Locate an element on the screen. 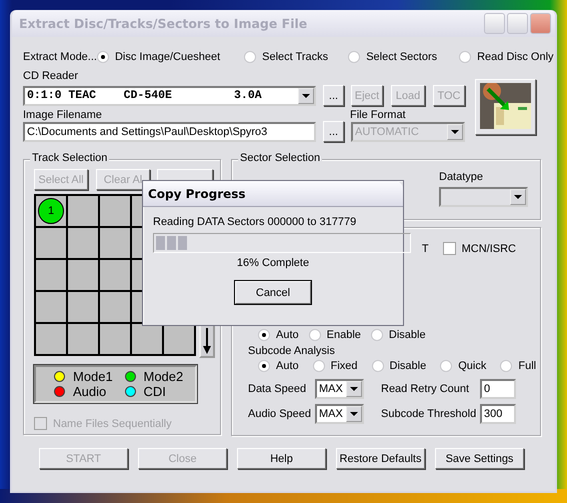 This screenshot has height=503, width=567. progress-message: Reading DATA Sectors 000000 to 317779 is located at coordinates (255, 222).